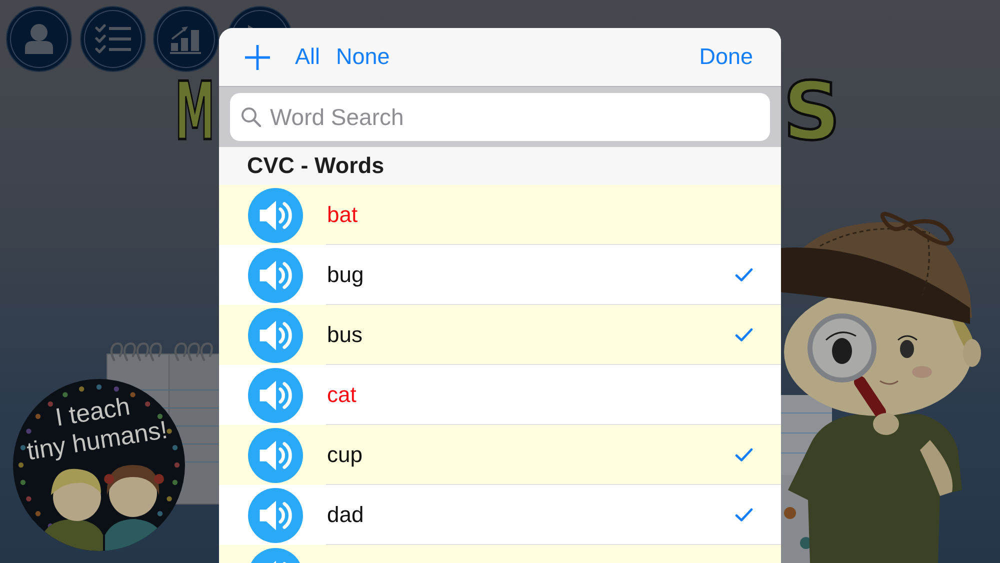 Image resolution: width=1000 pixels, height=563 pixels. Describe the element at coordinates (344, 455) in the screenshot. I see `word-label: cup` at that location.